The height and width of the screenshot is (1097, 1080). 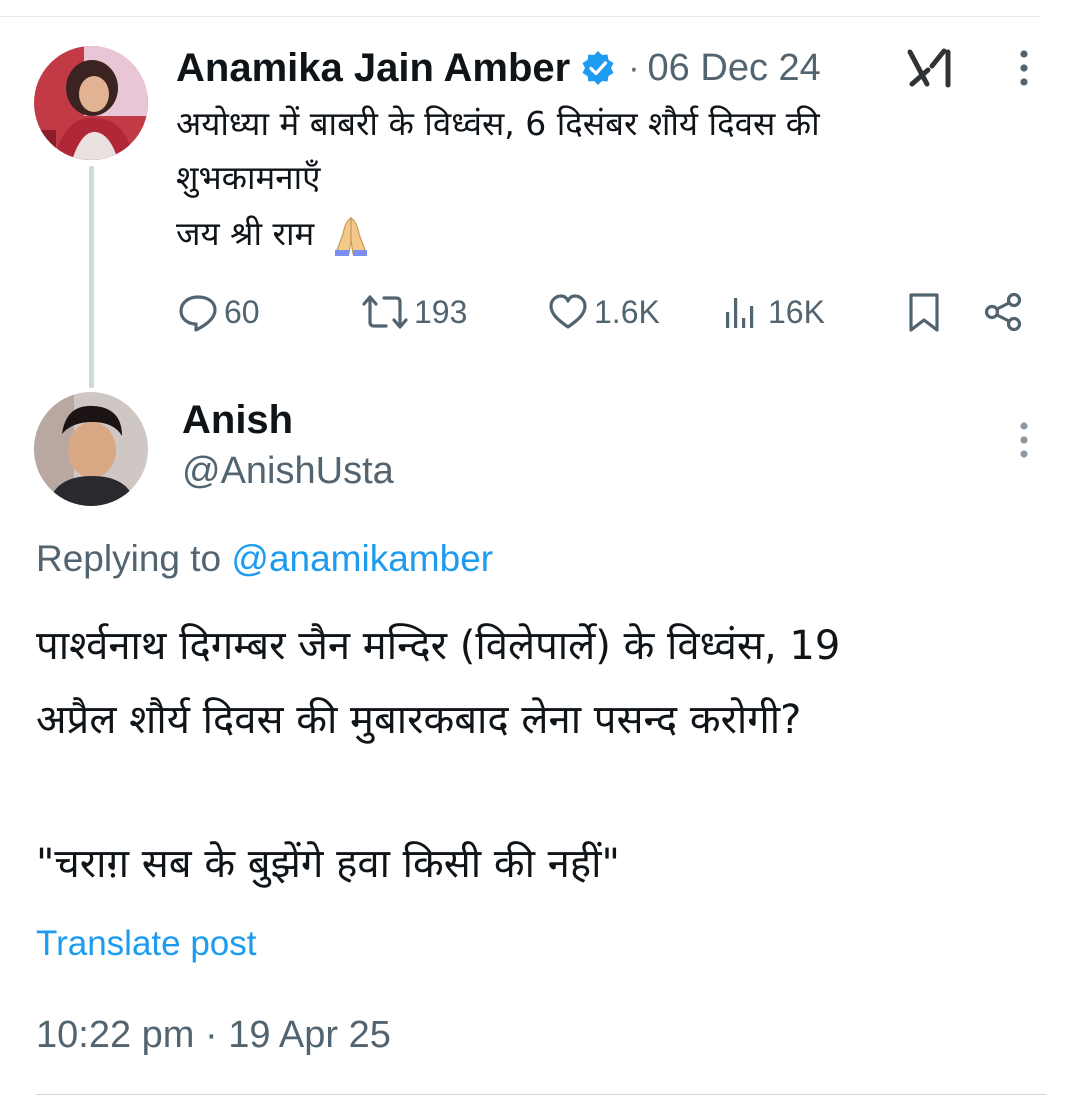 I want to click on post-actions-bar: 60 193 1.6K 16K, so click(x=606, y=312).